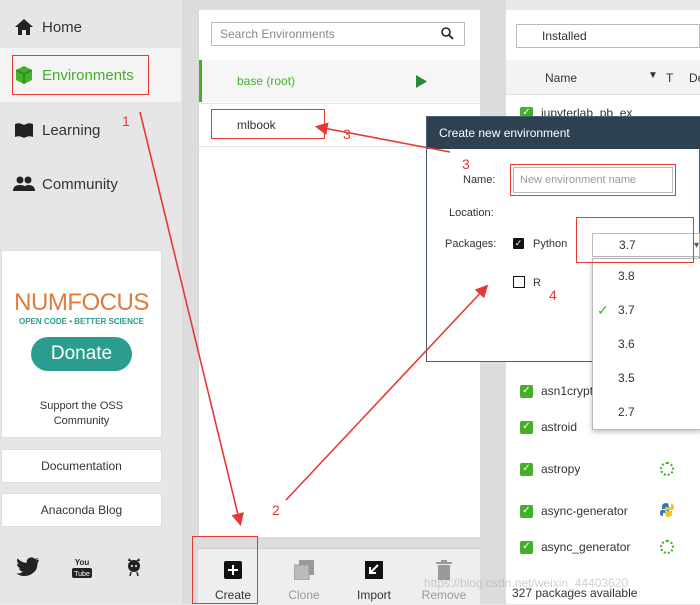 This screenshot has width=700, height=605. Describe the element at coordinates (276, 510) in the screenshot. I see `annotation-label: 2` at that location.